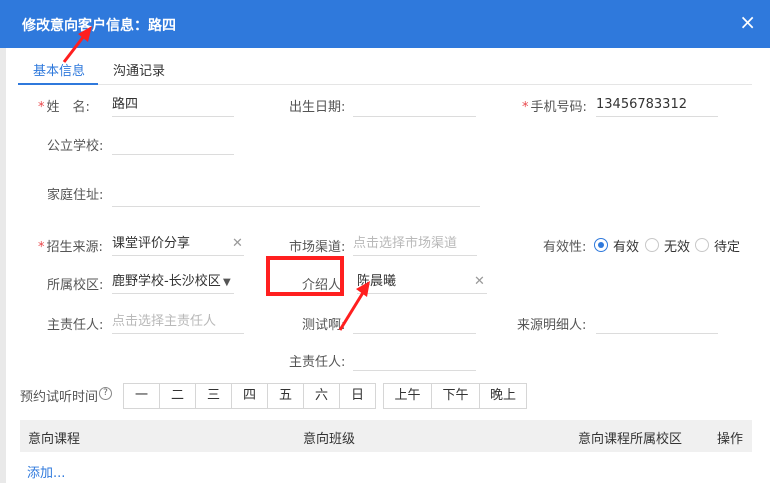 The width and height of the screenshot is (770, 483). I want to click on clear-referrer-icon: ✕, so click(479, 281).